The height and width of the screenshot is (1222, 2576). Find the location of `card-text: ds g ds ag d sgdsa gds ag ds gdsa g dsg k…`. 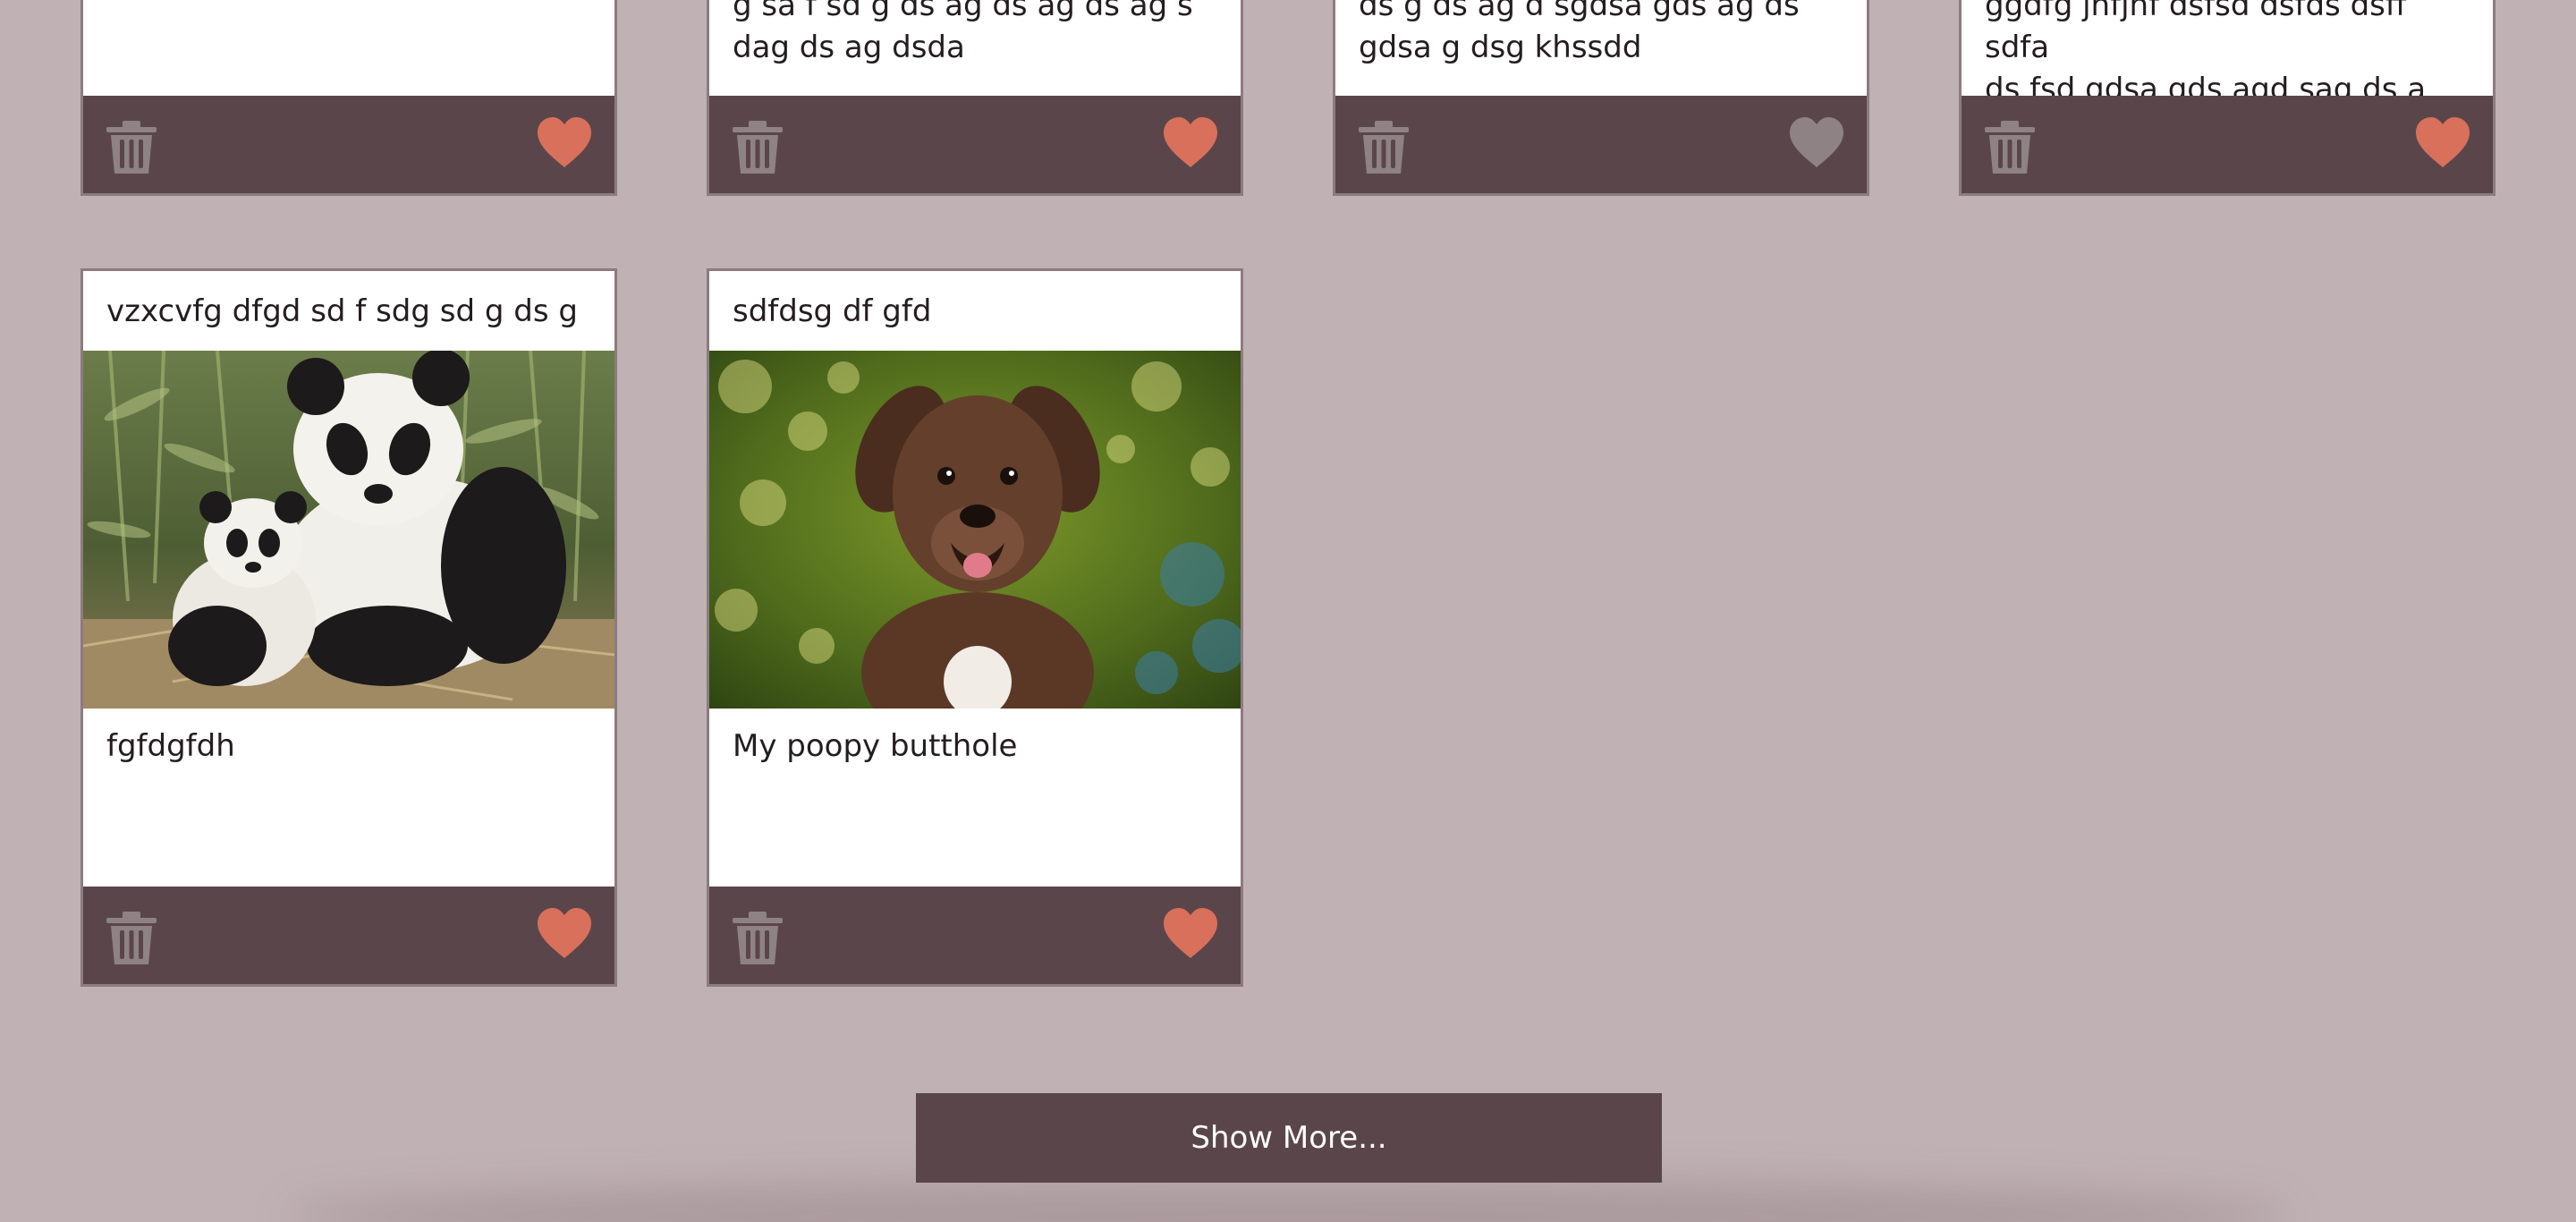

card-text: ds g ds ag d sgdsa gds ag ds gdsa g dsg k… is located at coordinates (1579, 32).